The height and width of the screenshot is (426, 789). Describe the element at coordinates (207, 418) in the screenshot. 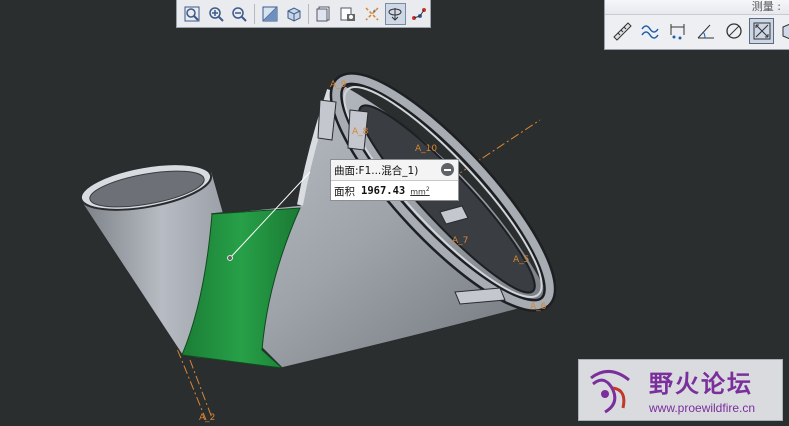

I see `datum-label: A_2` at that location.